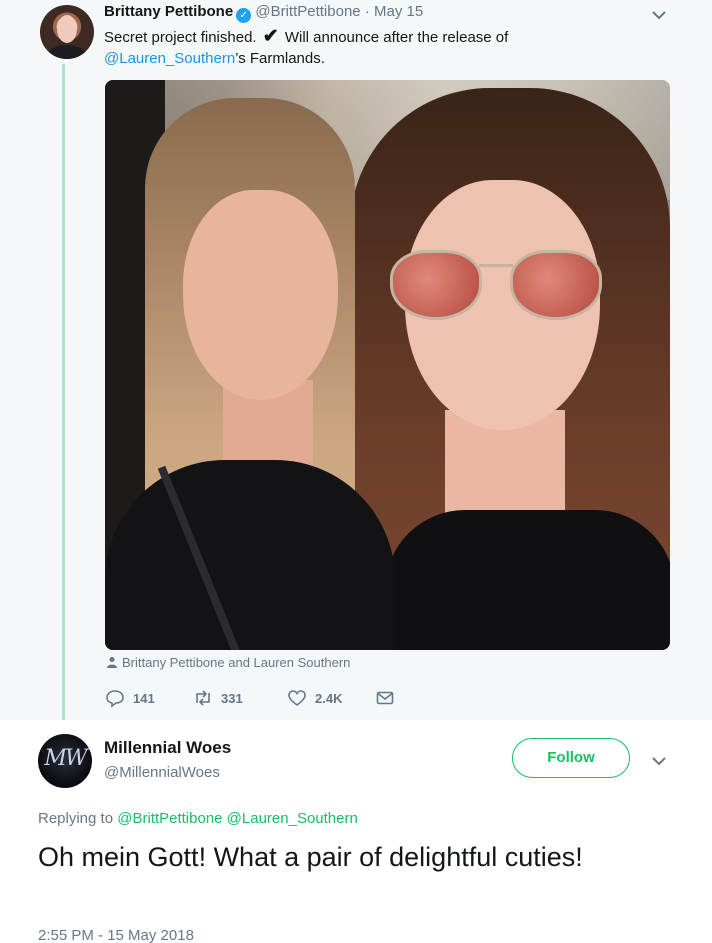 This screenshot has height=943, width=712. I want to click on photo-tag-caption: Brittany Pettibone and Lauren Southern, so click(228, 662).